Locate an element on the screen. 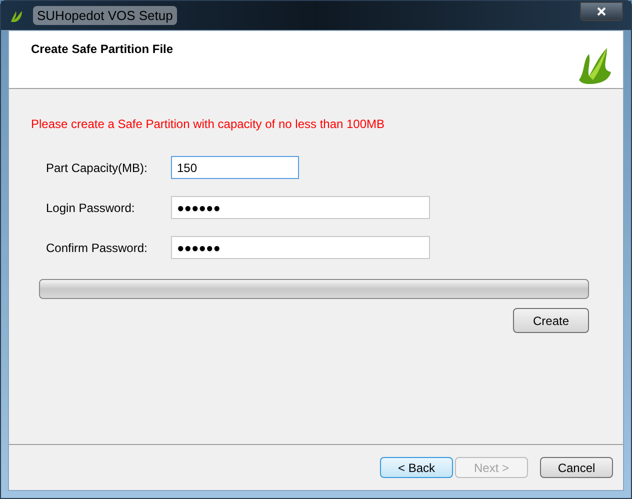  close-button is located at coordinates (601, 11).